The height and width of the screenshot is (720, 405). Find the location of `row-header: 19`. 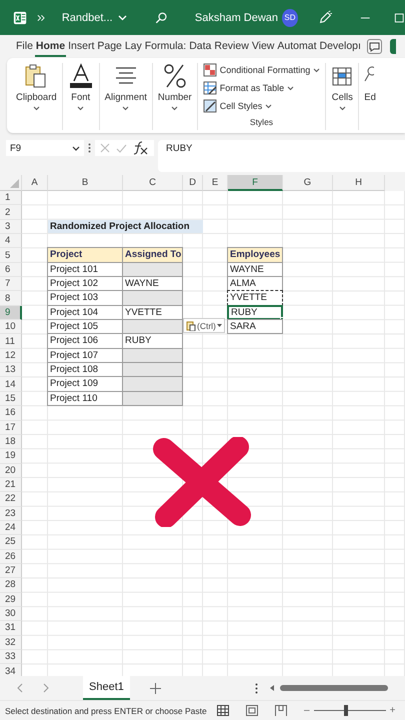

row-header: 19 is located at coordinates (11, 456).